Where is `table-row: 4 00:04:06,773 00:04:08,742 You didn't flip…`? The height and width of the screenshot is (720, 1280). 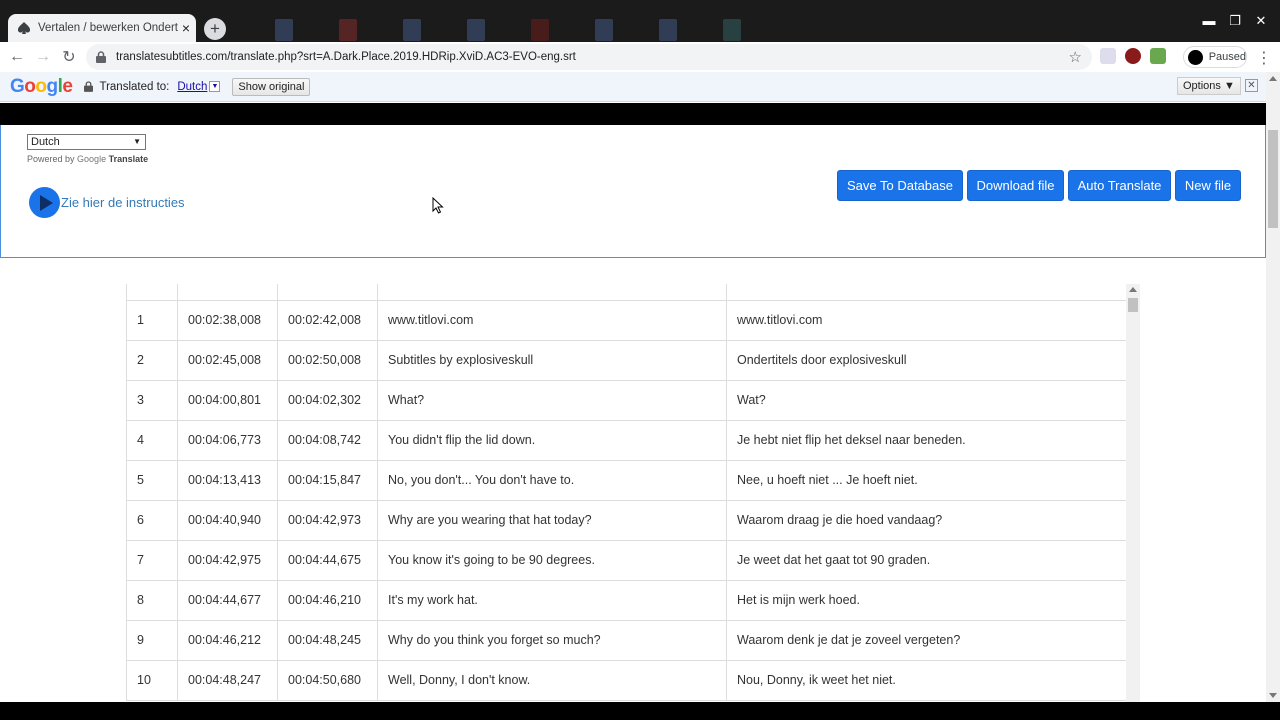 table-row: 4 00:04:06,773 00:04:08,742 You didn't flip… is located at coordinates (626, 440).